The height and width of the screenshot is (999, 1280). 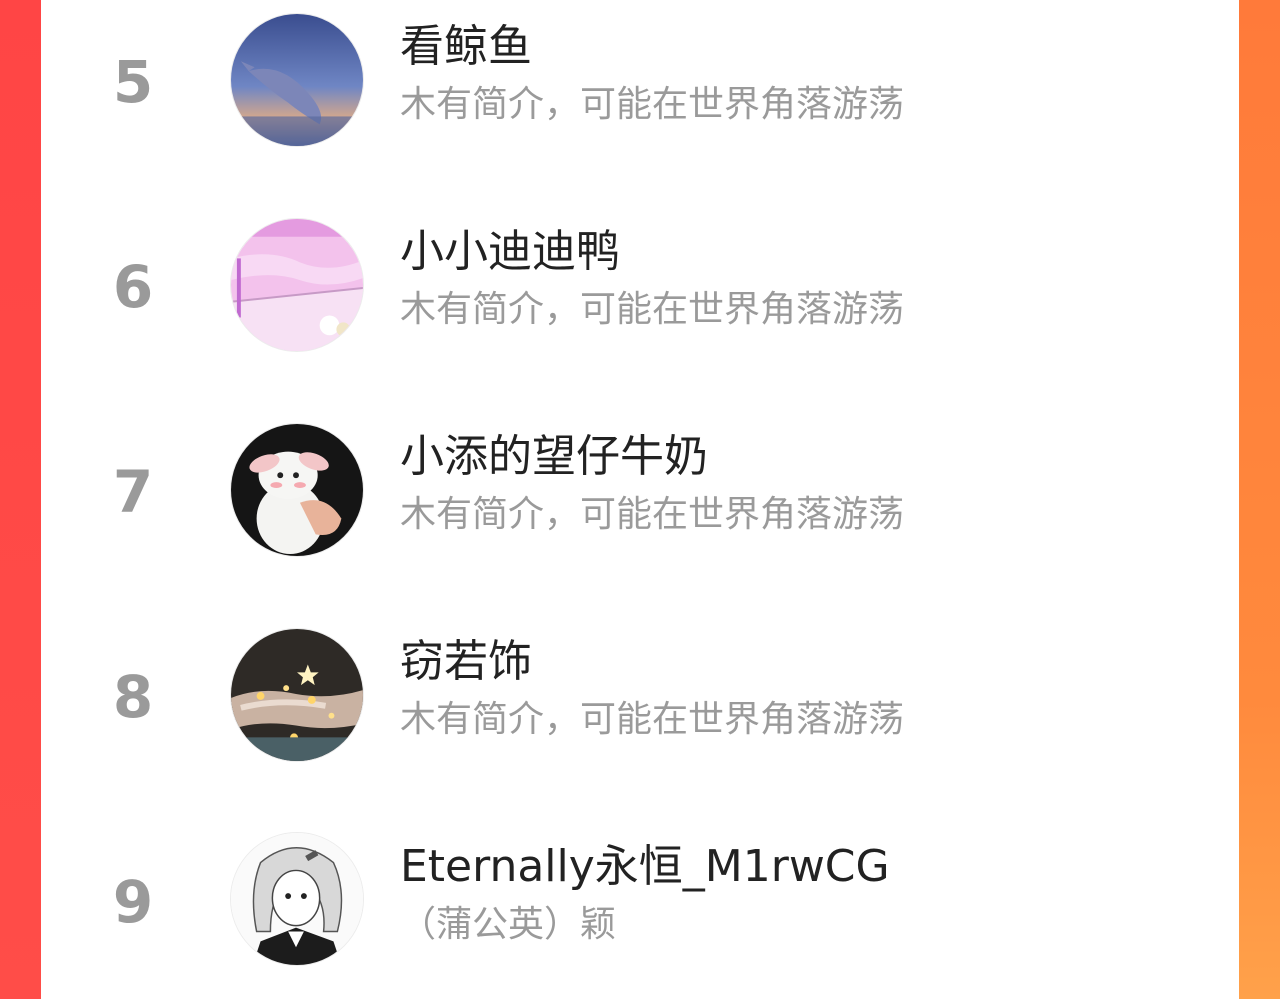 What do you see at coordinates (133, 82) in the screenshot?
I see `rank-number: 5` at bounding box center [133, 82].